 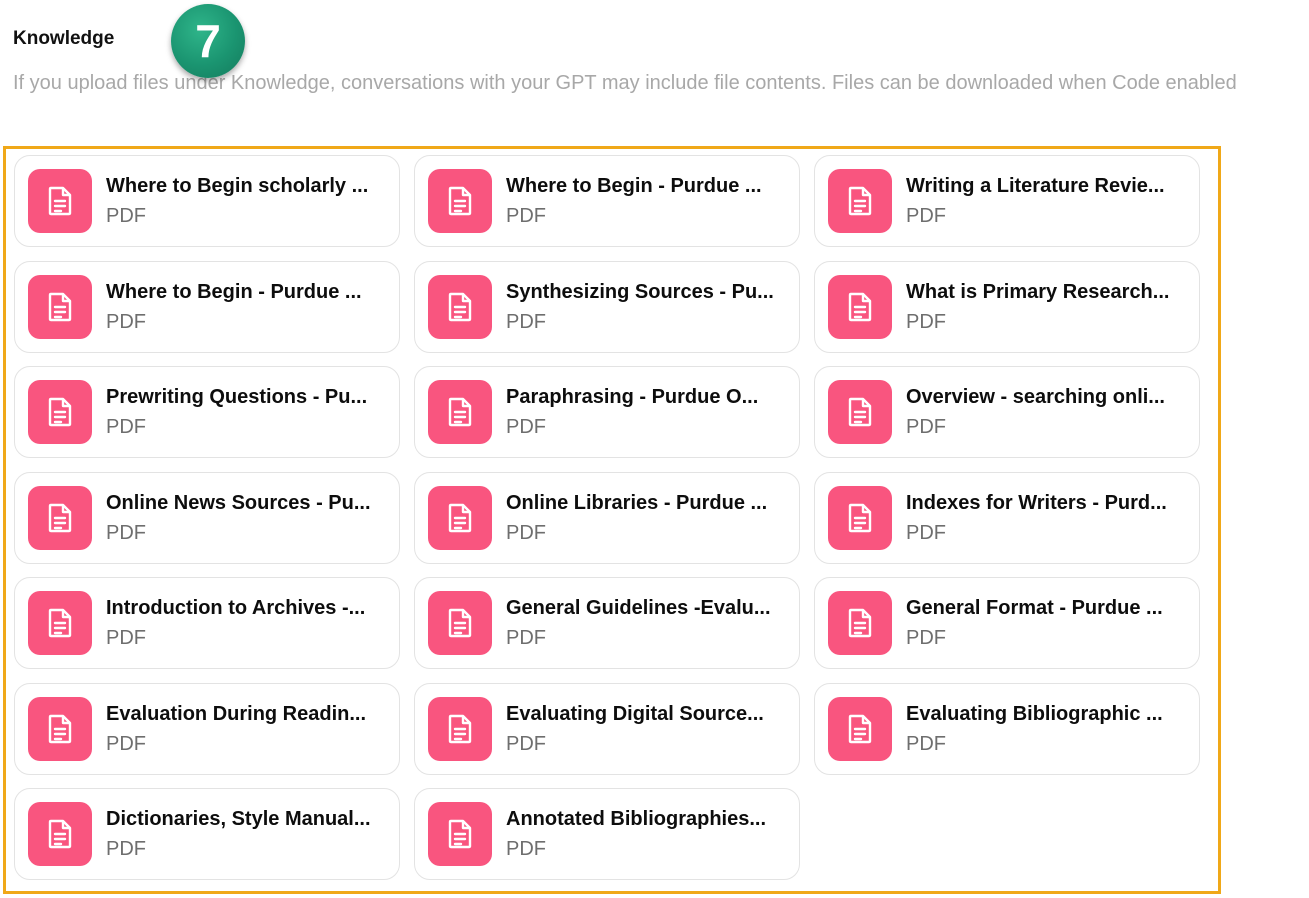 What do you see at coordinates (207, 728) in the screenshot?
I see `file-card: Evaluation During Readin... PDF` at bounding box center [207, 728].